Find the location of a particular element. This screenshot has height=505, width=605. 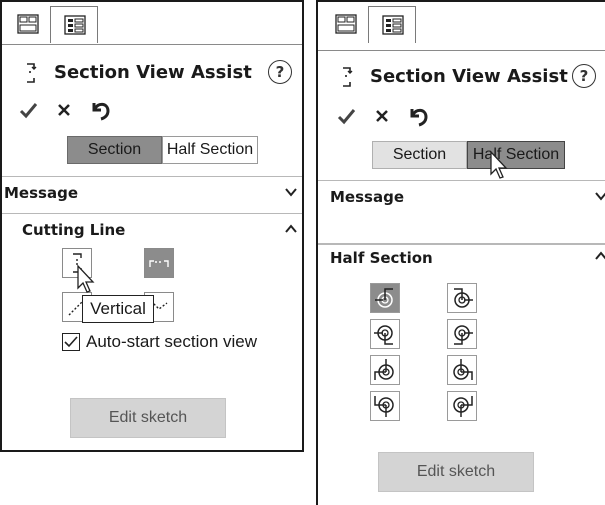

divider is located at coordinates (461, 244).